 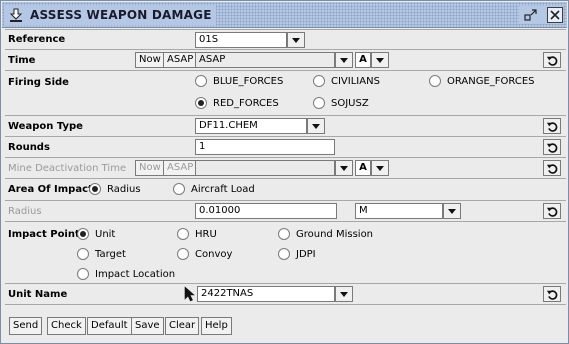 What do you see at coordinates (38, 294) in the screenshot?
I see `unit-name-label: Unit Name` at bounding box center [38, 294].